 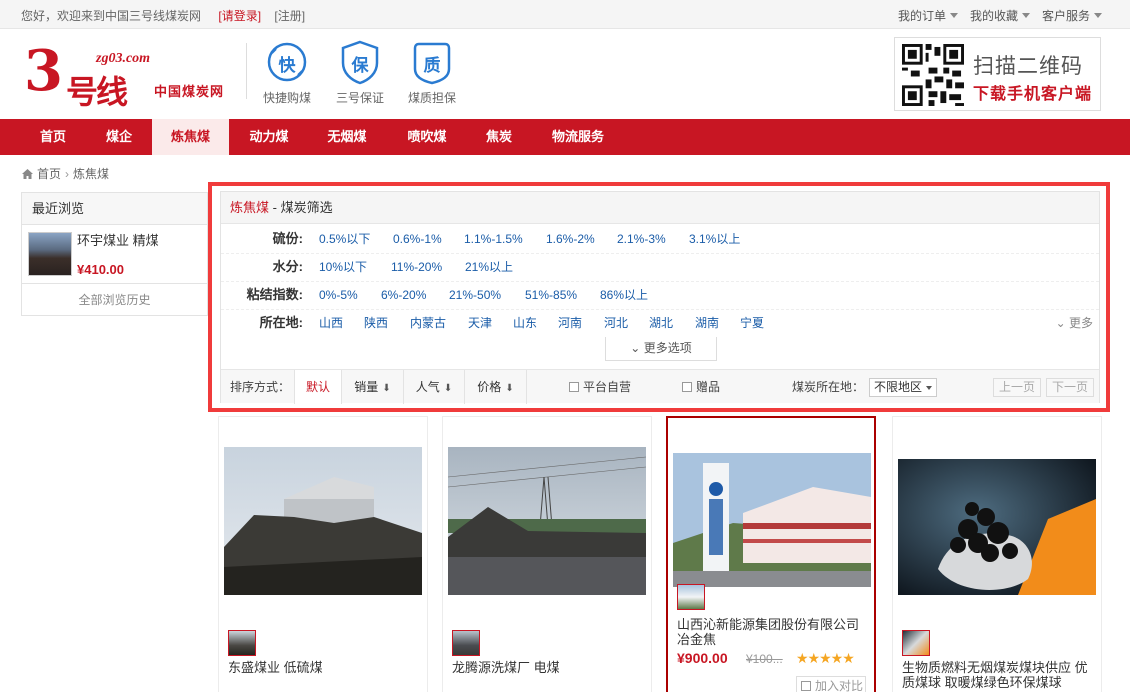 What do you see at coordinates (772, 632) in the screenshot?
I see `product-name: 山西沁新能源集团股份有限公司 冶金焦` at bounding box center [772, 632].